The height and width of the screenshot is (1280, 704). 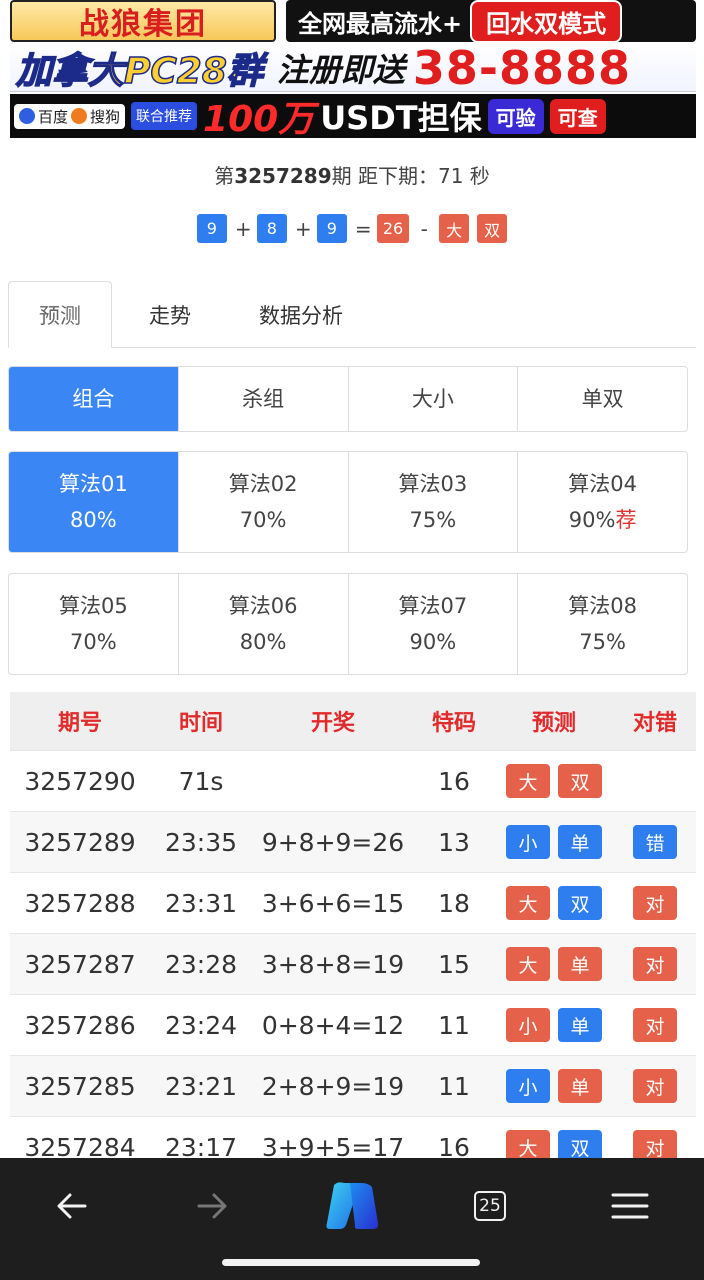 I want to click on row-time: 23:24, so click(x=201, y=1025).